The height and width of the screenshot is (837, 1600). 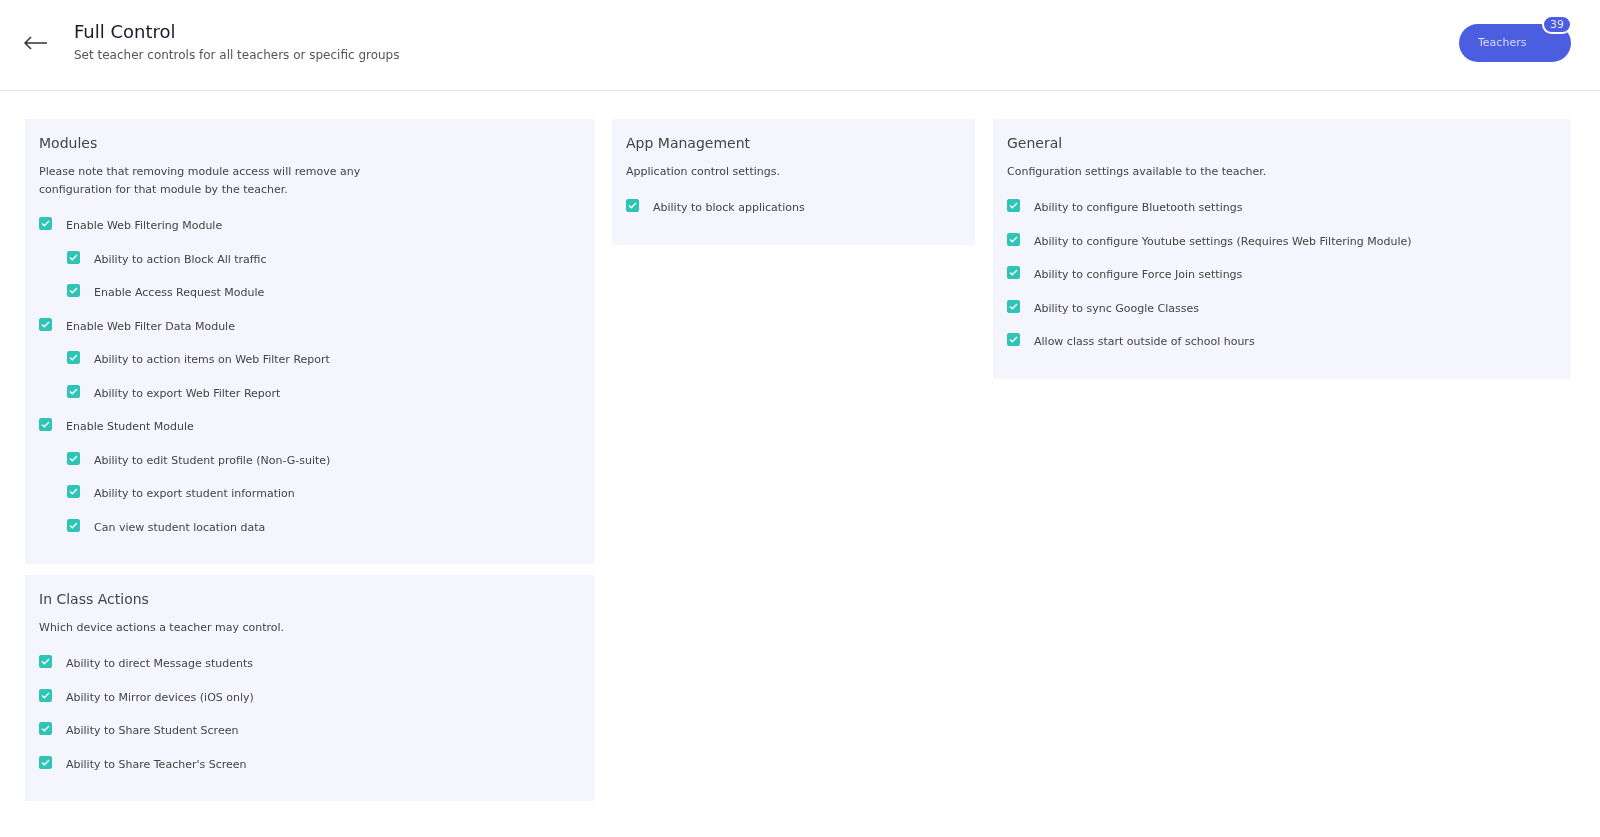 What do you see at coordinates (1117, 308) in the screenshot?
I see `checkbox-label: Ability to sync Google Classes` at bounding box center [1117, 308].